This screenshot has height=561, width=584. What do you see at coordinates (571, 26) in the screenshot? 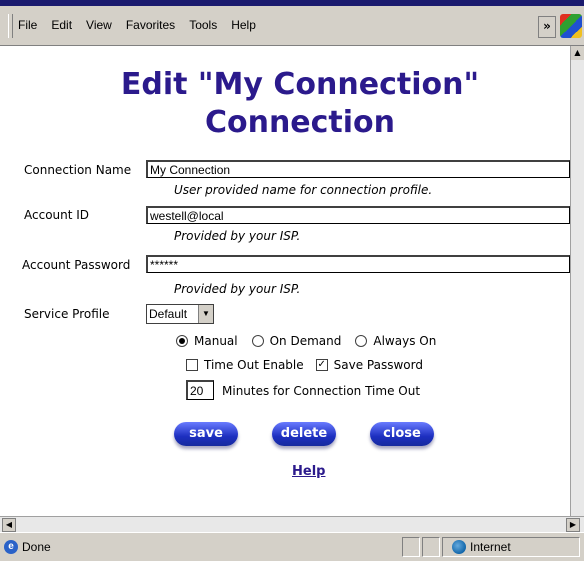
I see `windows-logo-icon` at bounding box center [571, 26].